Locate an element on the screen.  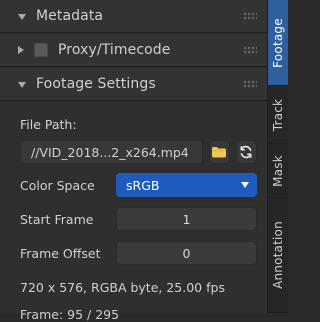
tab-label: Mask is located at coordinates (278, 170).